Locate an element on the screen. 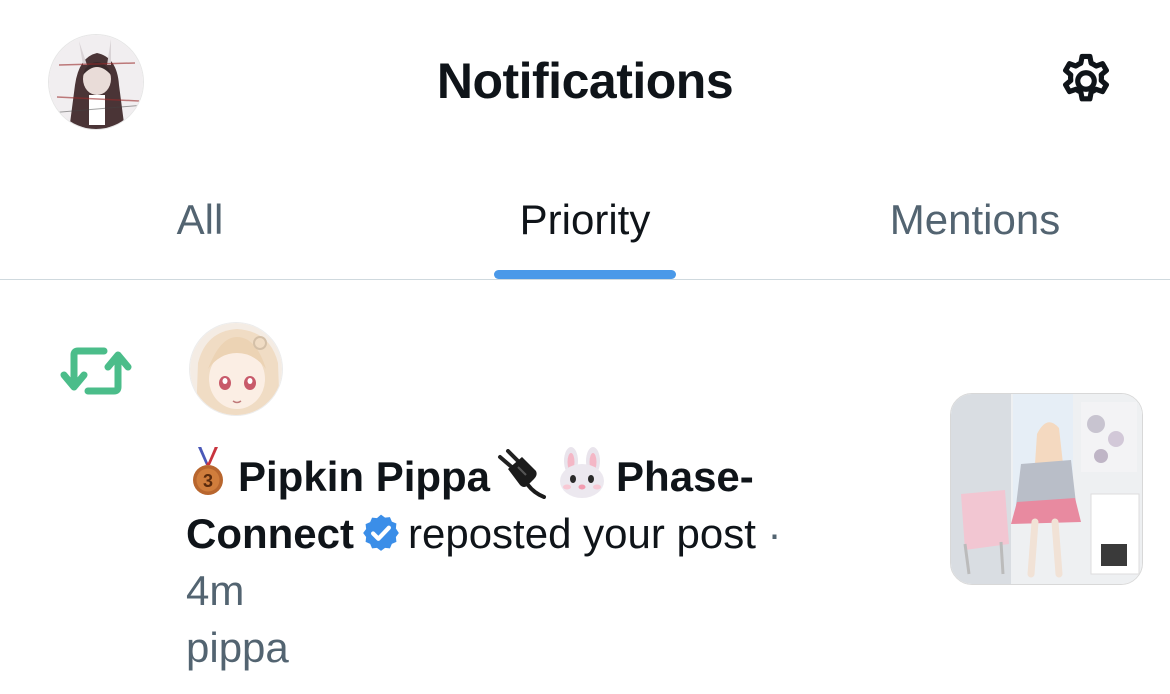 The height and width of the screenshot is (694, 1170). notification-line-2: Connect reposted your post · is located at coordinates (536, 533).